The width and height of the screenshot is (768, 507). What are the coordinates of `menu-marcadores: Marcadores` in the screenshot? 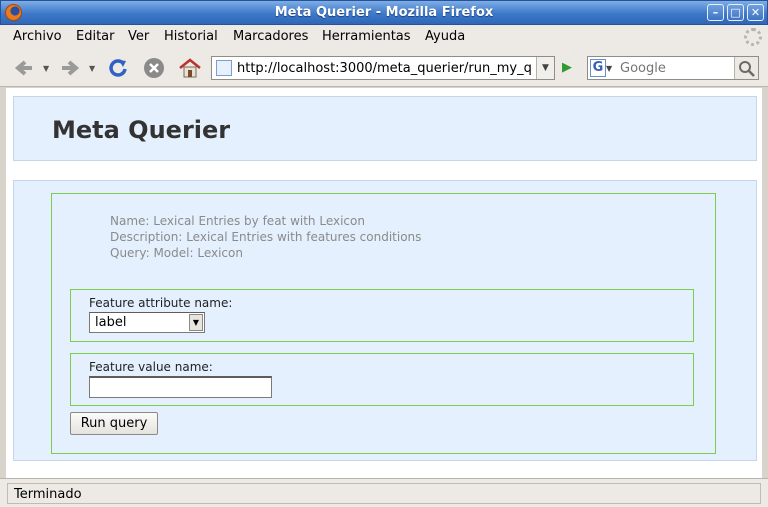 It's located at (270, 36).